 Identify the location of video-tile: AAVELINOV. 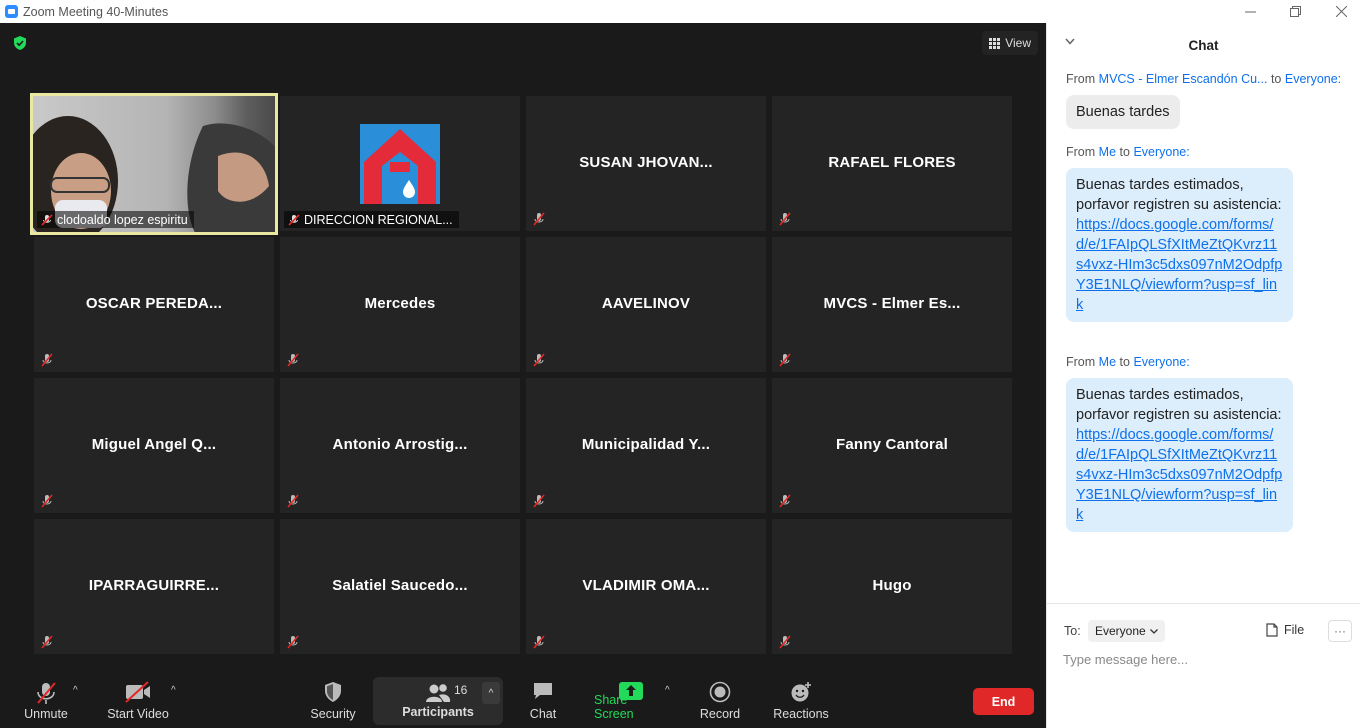
(646, 304).